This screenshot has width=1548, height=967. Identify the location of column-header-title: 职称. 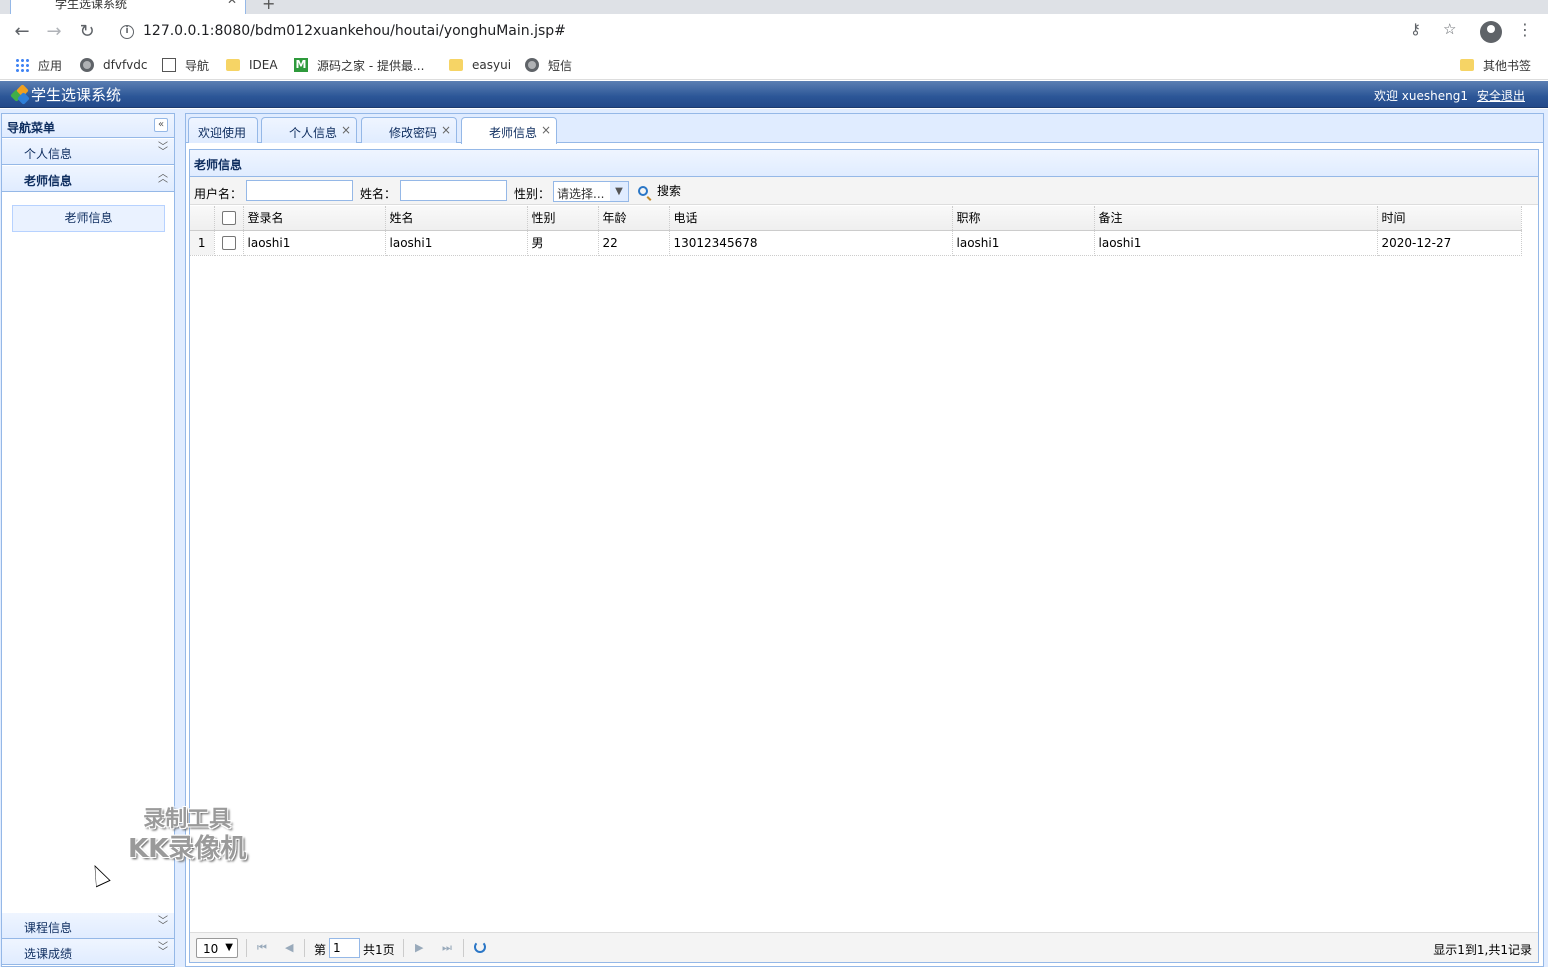
(1023, 218).